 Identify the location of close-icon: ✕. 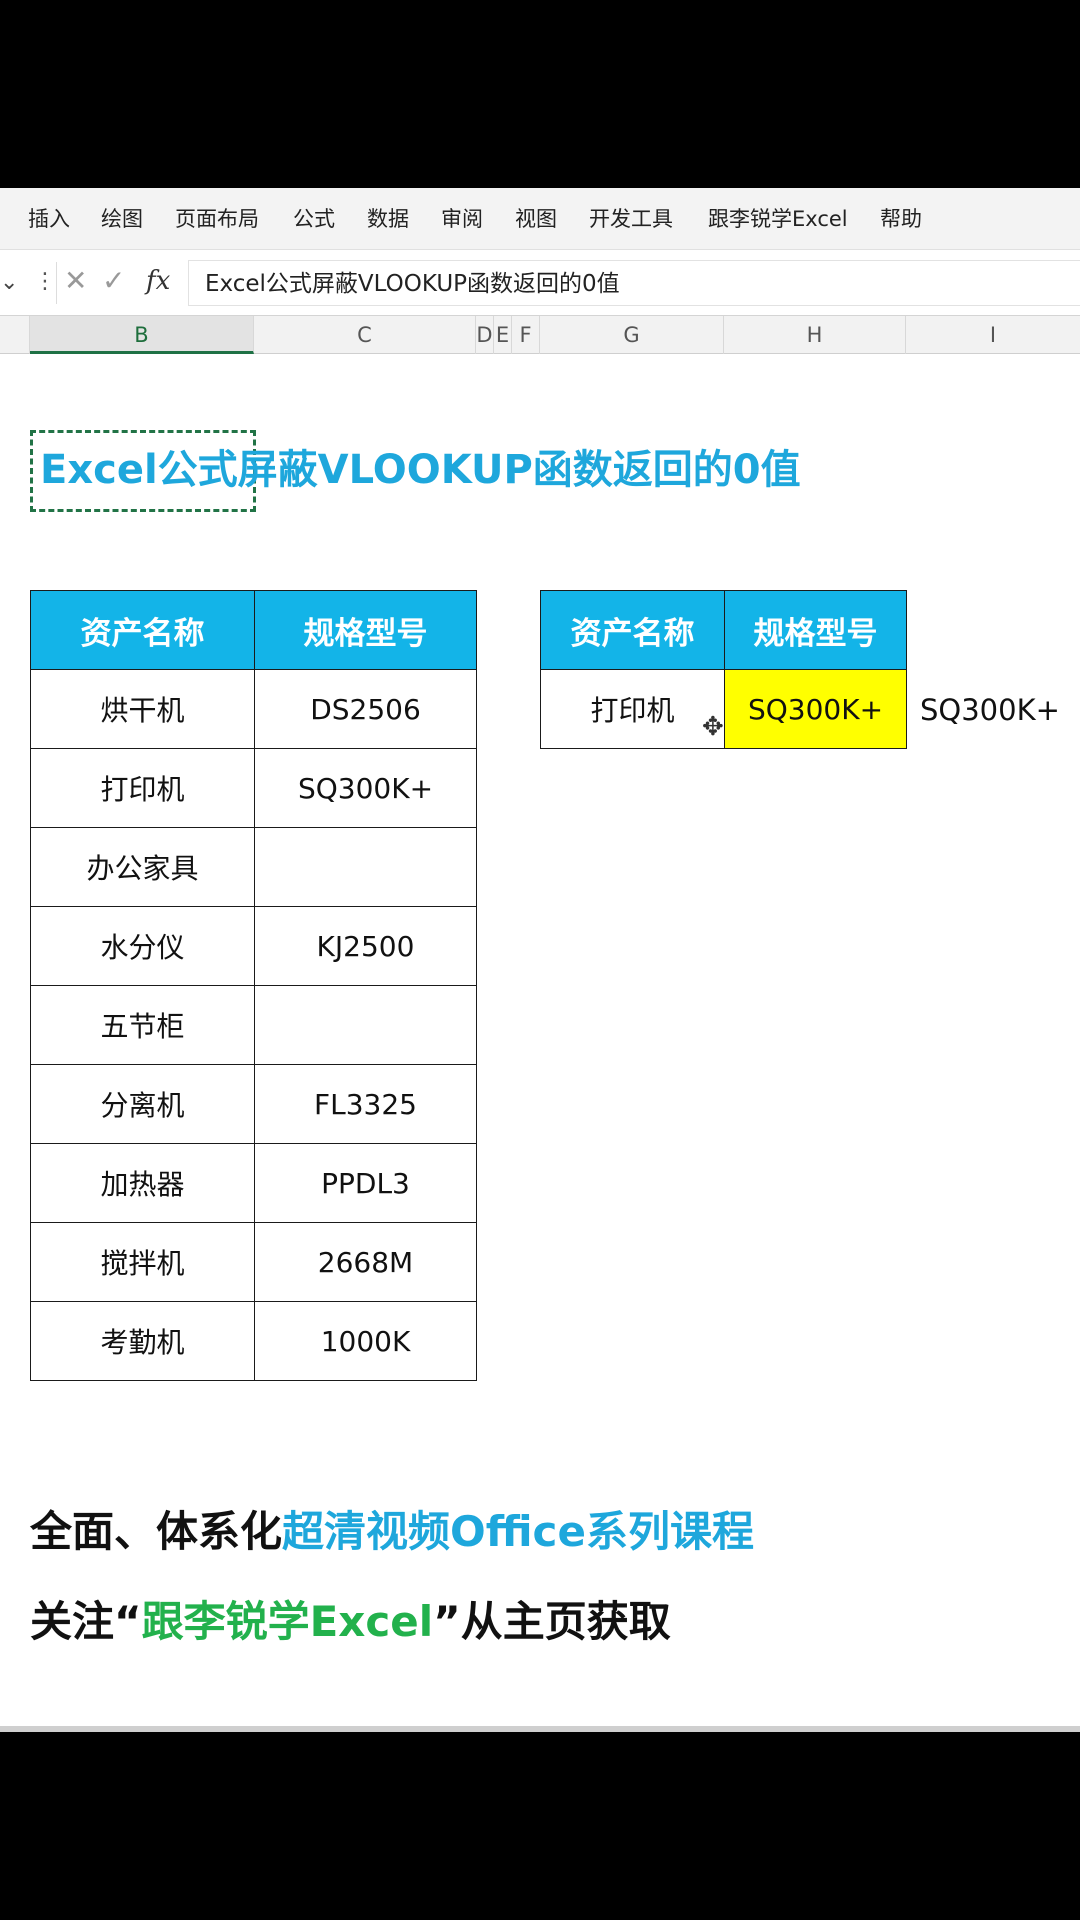
(75, 281).